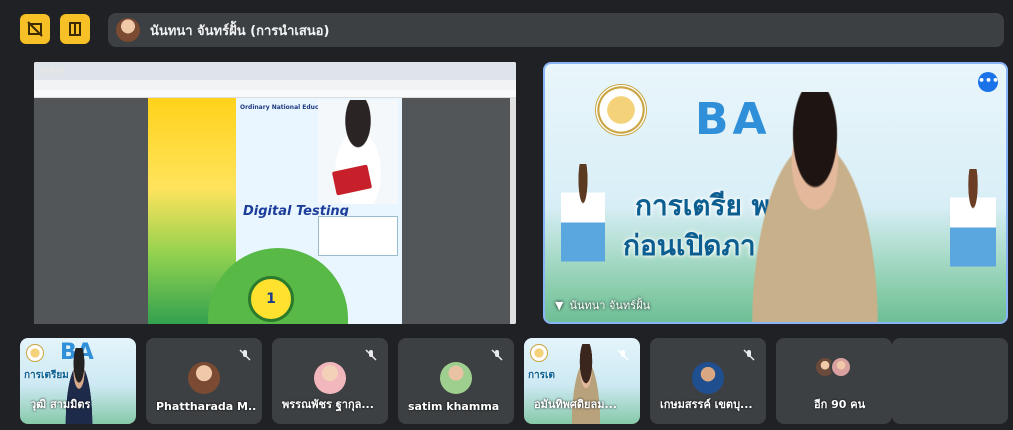 The height and width of the screenshot is (430, 1013). What do you see at coordinates (610, 305) in the screenshot?
I see `speaker-name: นันทนา จันทร์ฝั้น` at bounding box center [610, 305].